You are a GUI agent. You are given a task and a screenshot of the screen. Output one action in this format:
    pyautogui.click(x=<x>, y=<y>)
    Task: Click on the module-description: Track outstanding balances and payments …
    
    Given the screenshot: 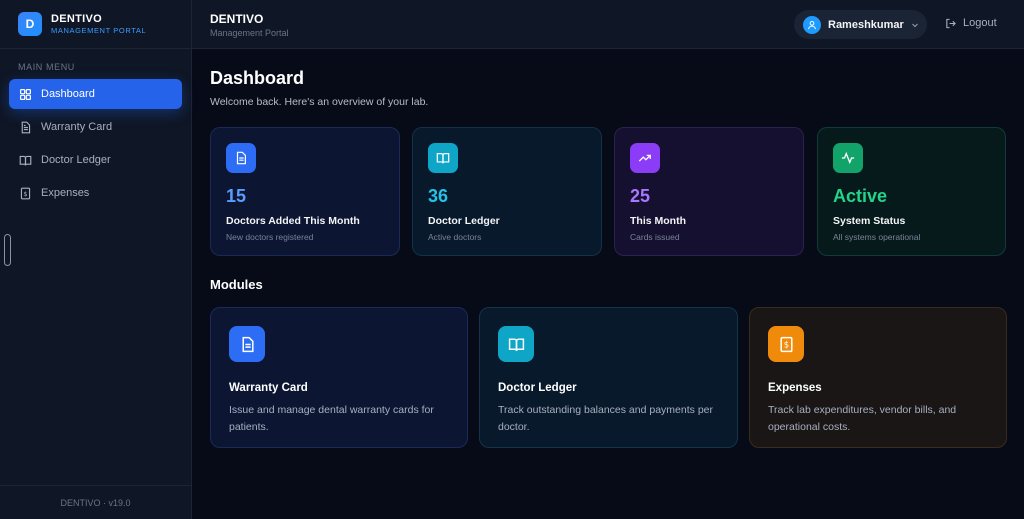 What is the action you would take?
    pyautogui.click(x=605, y=418)
    